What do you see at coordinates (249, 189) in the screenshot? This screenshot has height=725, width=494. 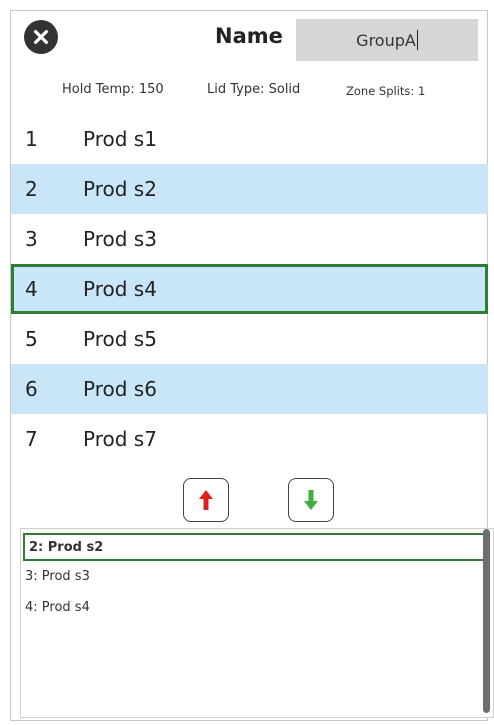 I see `product-row-2: 2 Prod s2` at bounding box center [249, 189].